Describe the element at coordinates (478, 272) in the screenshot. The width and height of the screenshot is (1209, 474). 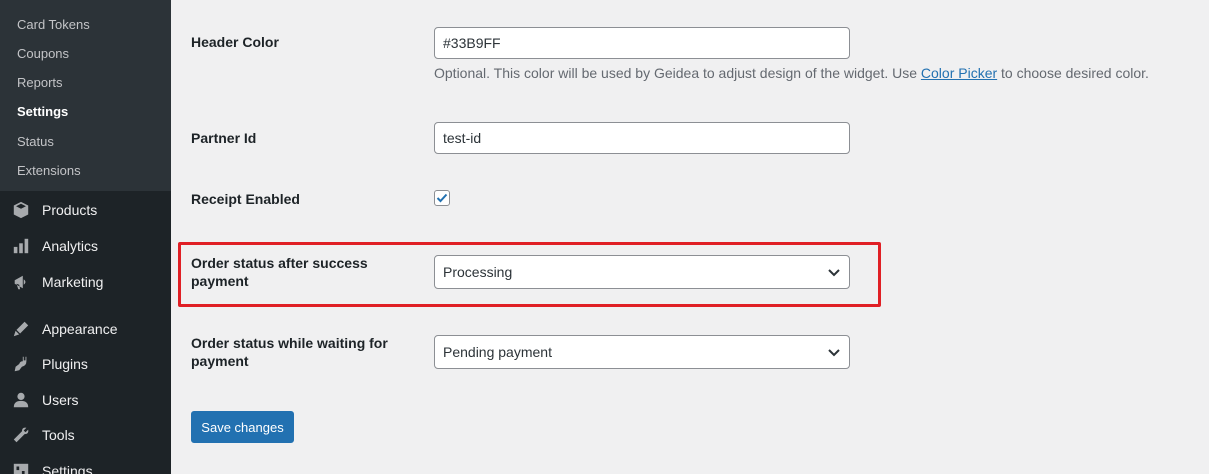
I see `order-success-value: Processing` at that location.